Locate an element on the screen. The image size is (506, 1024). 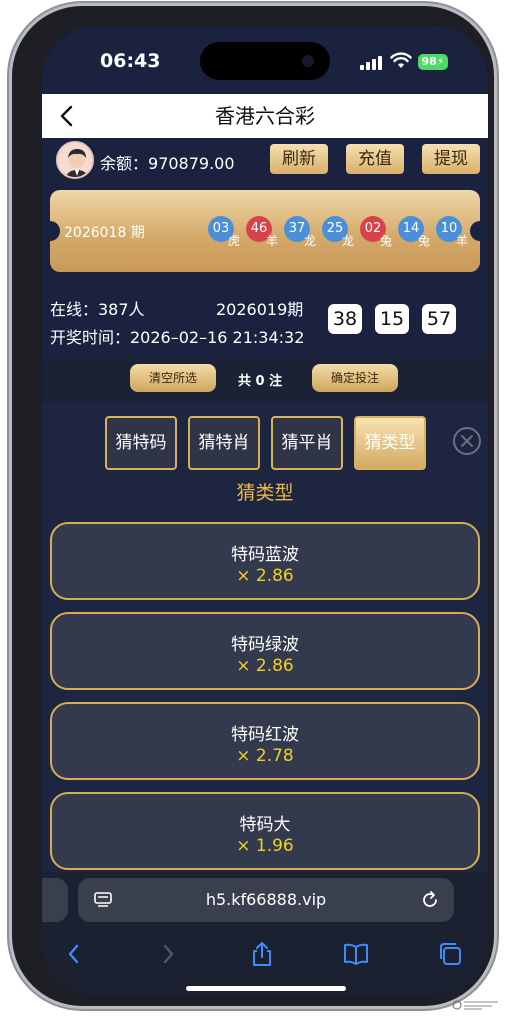
page-title: 香港六合彩 is located at coordinates (265, 116).